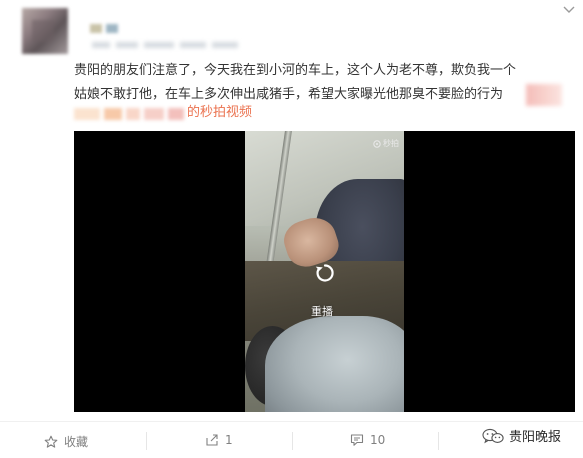 This screenshot has width=583, height=458. What do you see at coordinates (367, 440) in the screenshot?
I see `comment-button: 10` at bounding box center [367, 440].